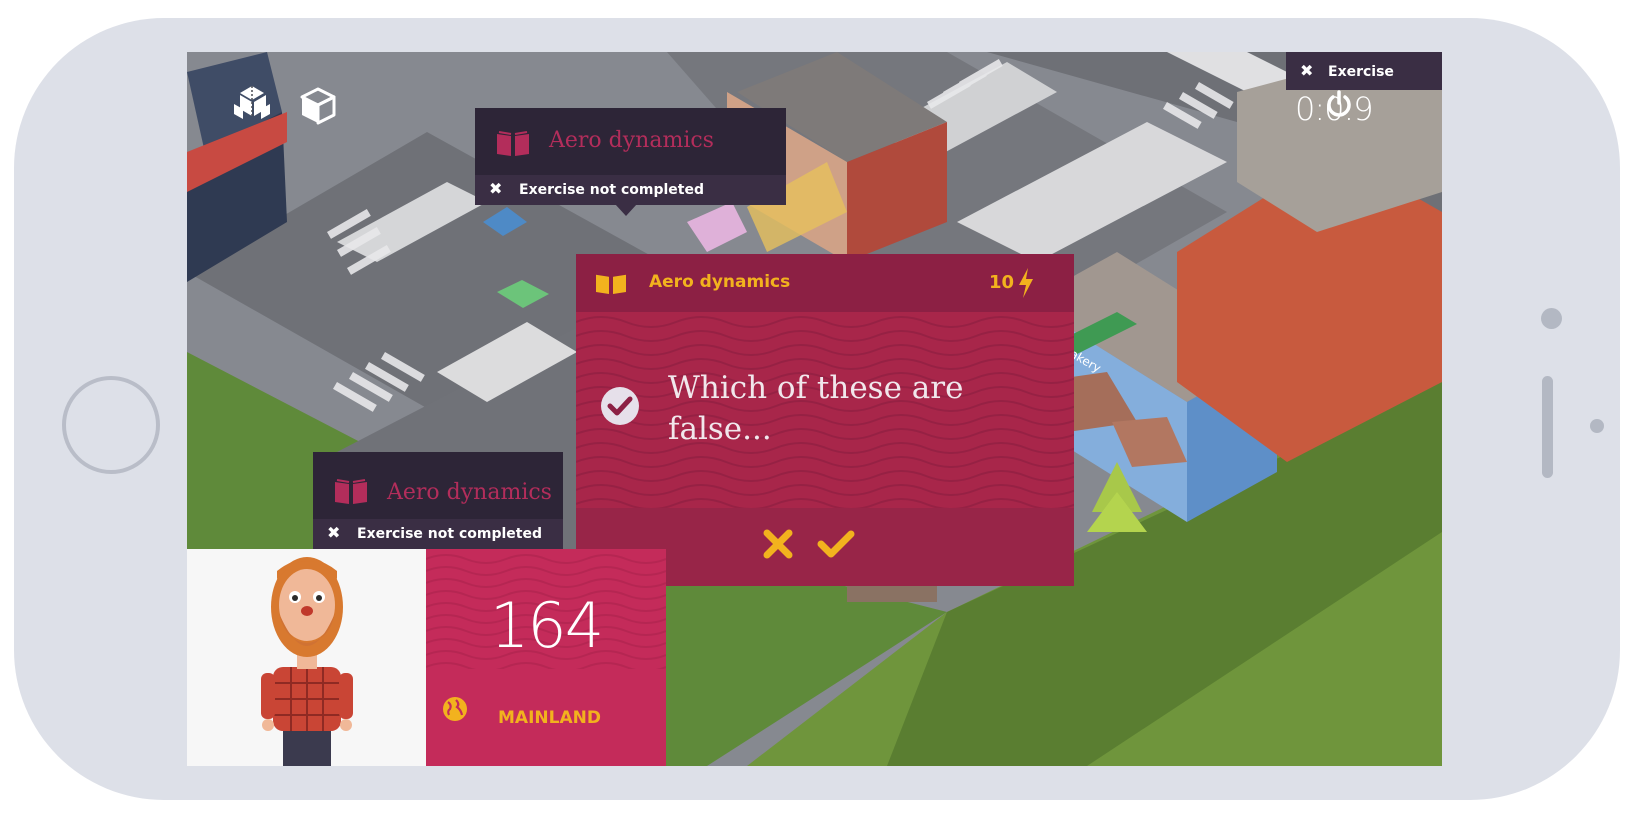 This screenshot has height=815, width=1634. Describe the element at coordinates (1547, 427) in the screenshot. I see `speaker-slot` at that location.